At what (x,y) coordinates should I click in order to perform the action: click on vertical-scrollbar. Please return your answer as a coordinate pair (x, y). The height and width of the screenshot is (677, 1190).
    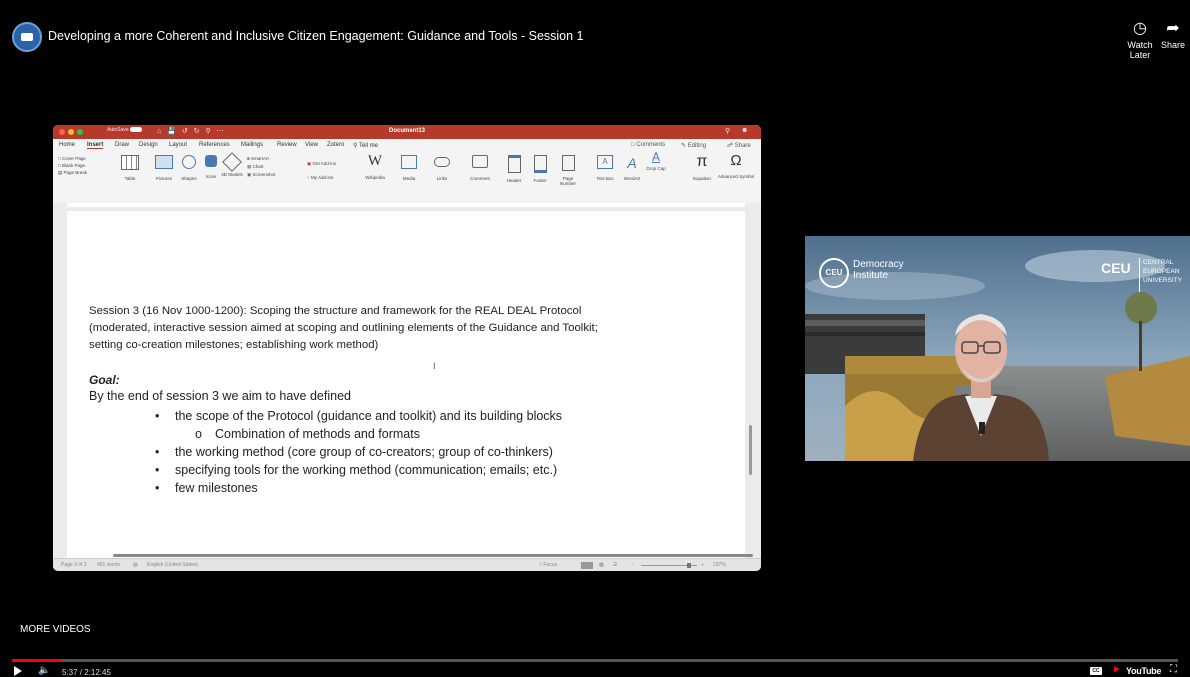
    Looking at the image, I should click on (750, 450).